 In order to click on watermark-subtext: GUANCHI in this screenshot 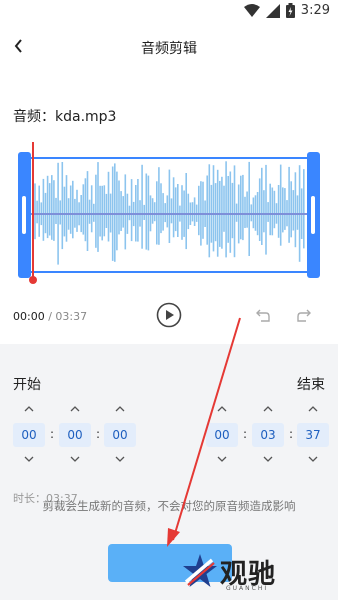, I will do `click(247, 588)`.